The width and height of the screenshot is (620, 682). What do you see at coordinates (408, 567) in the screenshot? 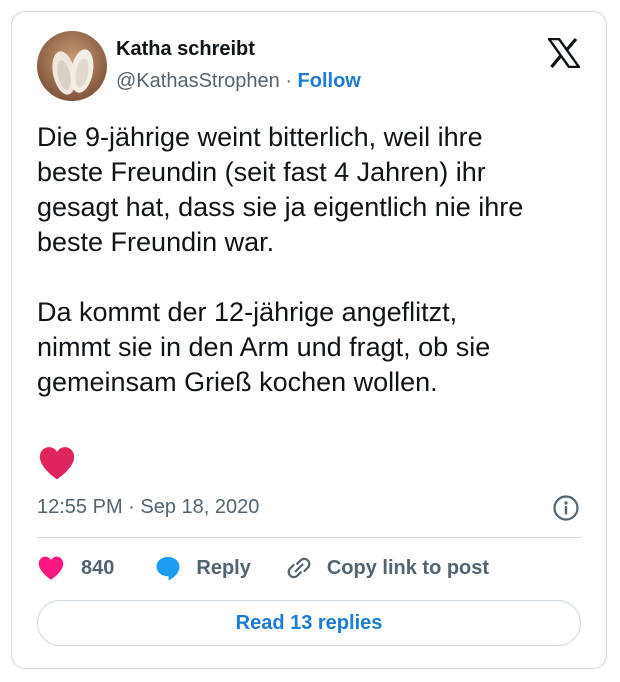
I see `copy-link-label: Copy link to post` at bounding box center [408, 567].